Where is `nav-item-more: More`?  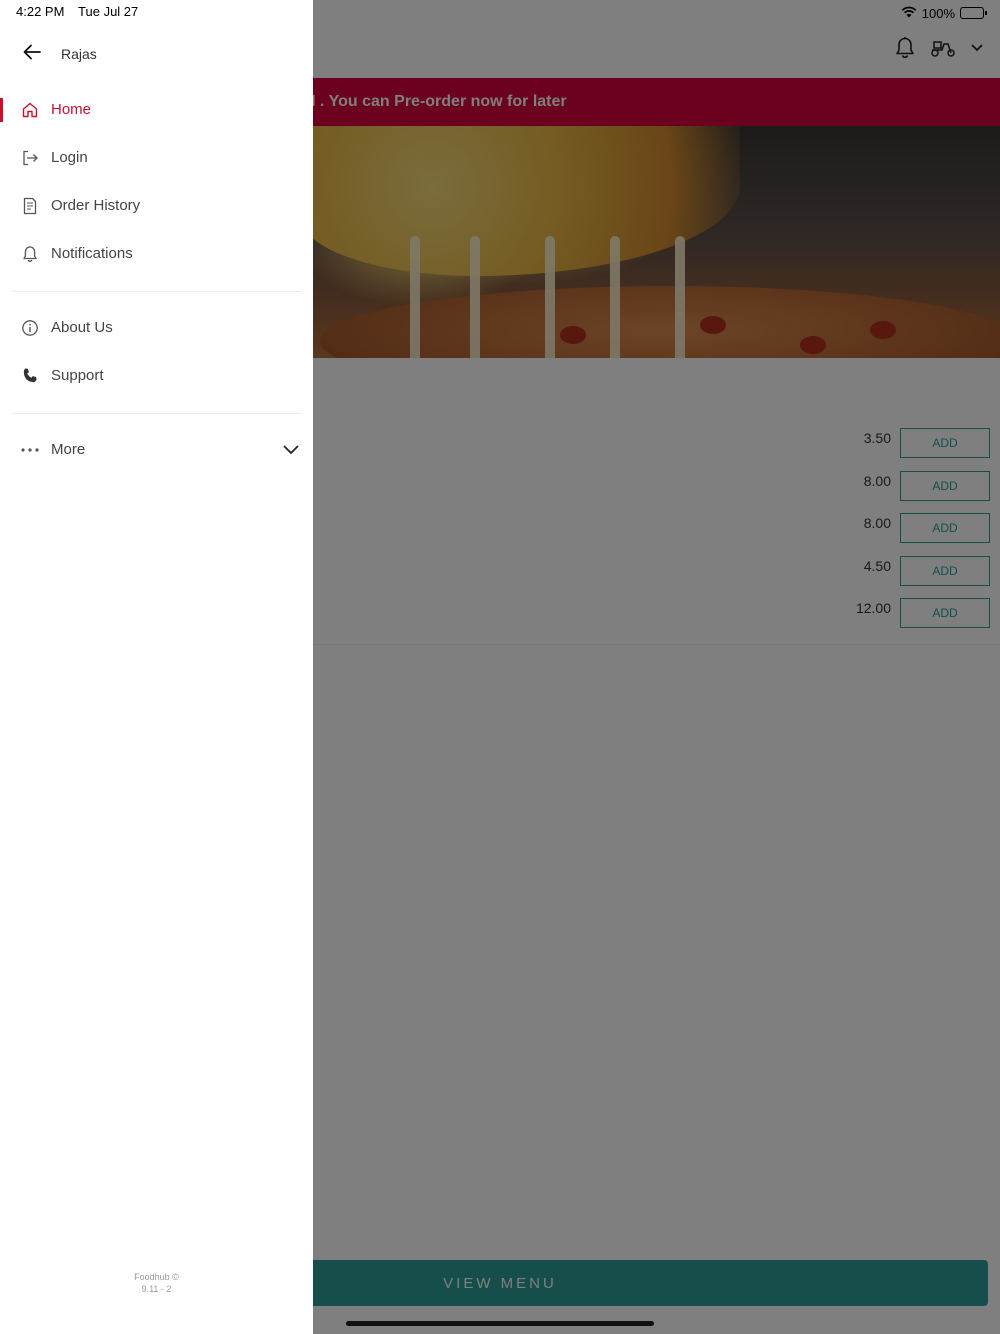
nav-item-more: More is located at coordinates (156, 450).